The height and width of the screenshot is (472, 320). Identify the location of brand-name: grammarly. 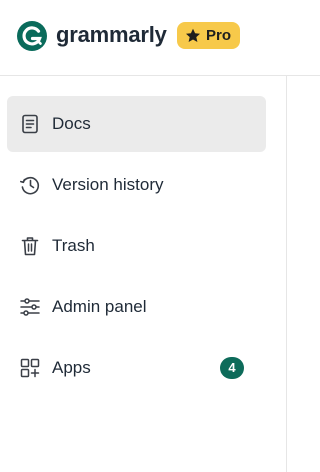
(111, 34).